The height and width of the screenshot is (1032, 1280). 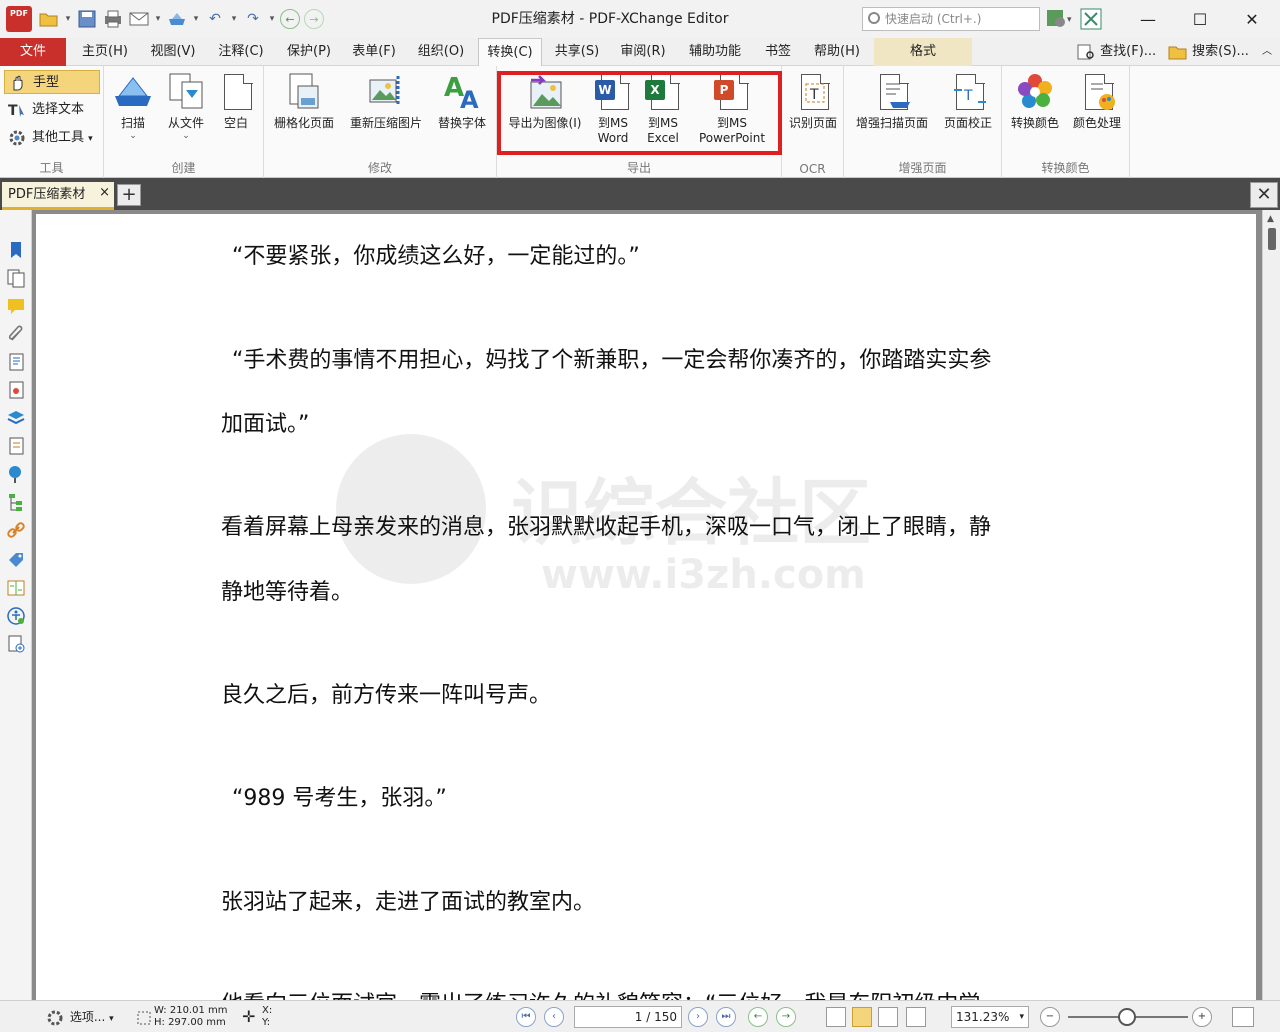 What do you see at coordinates (643, 52) in the screenshot?
I see `tab-review: 审阅(R)` at bounding box center [643, 52].